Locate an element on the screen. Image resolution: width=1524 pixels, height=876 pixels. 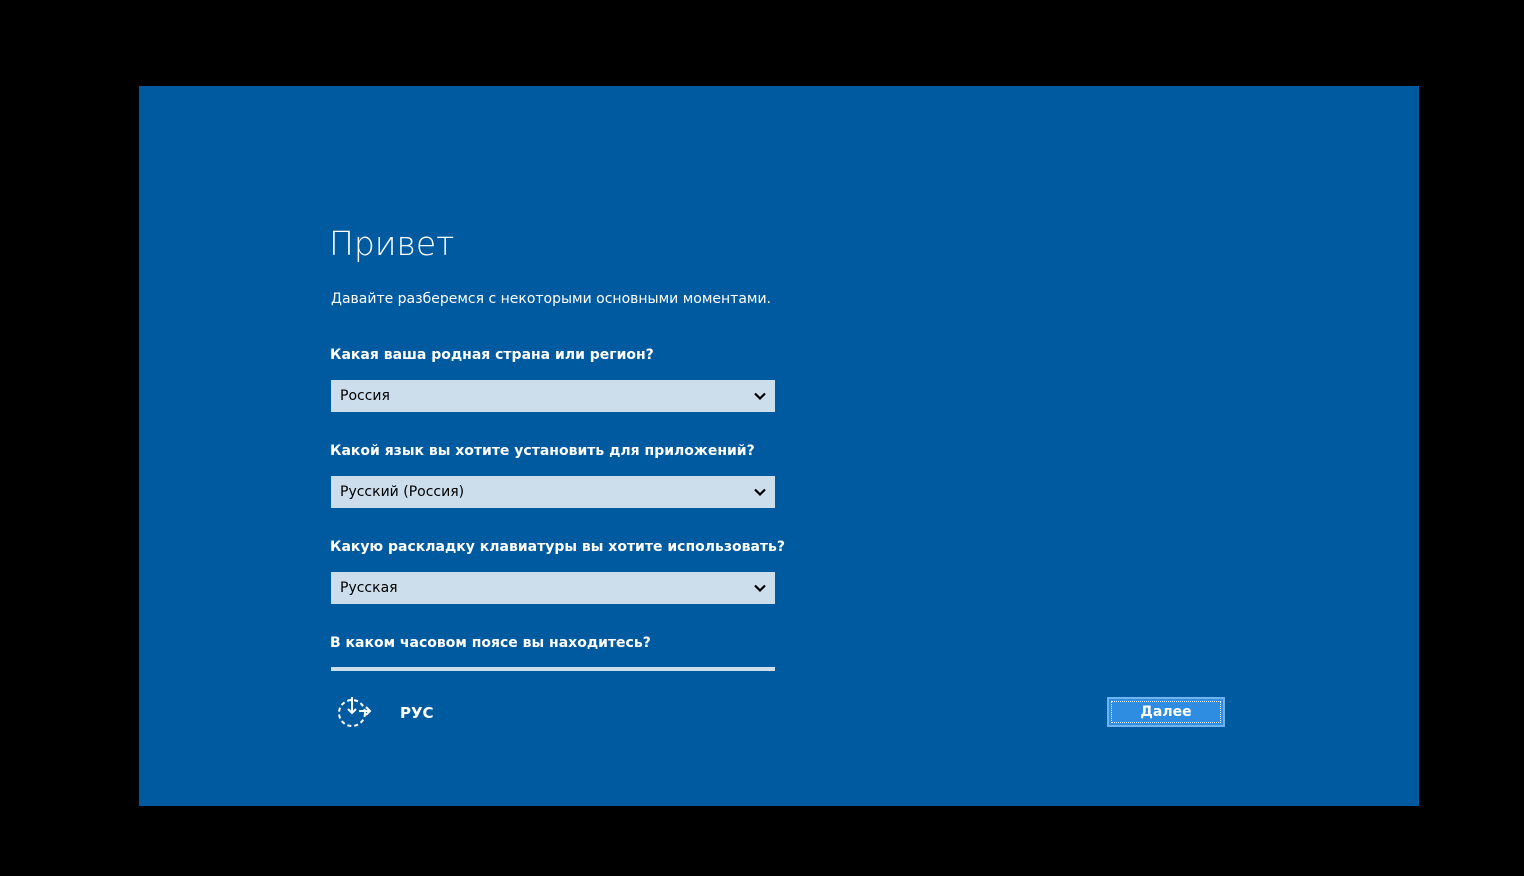
language-indicator: РУС is located at coordinates (417, 713).